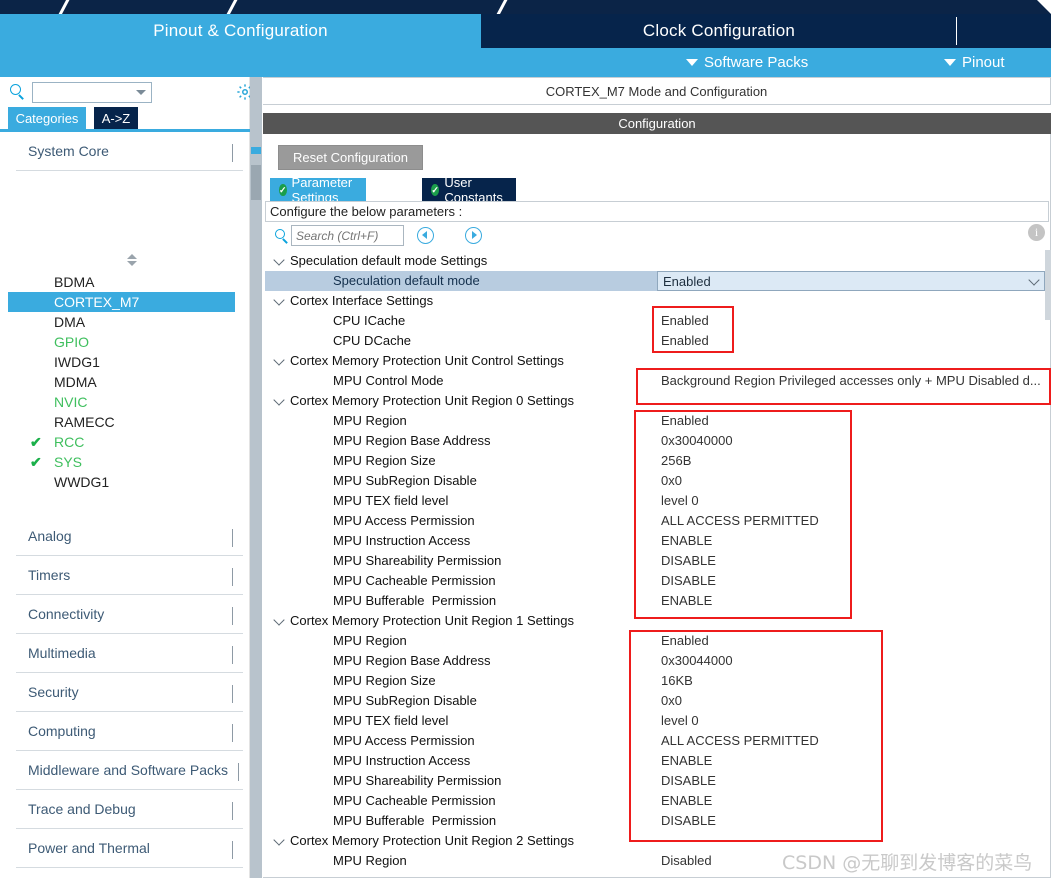  Describe the element at coordinates (84, 92) in the screenshot. I see `sidebar-search-input` at that location.